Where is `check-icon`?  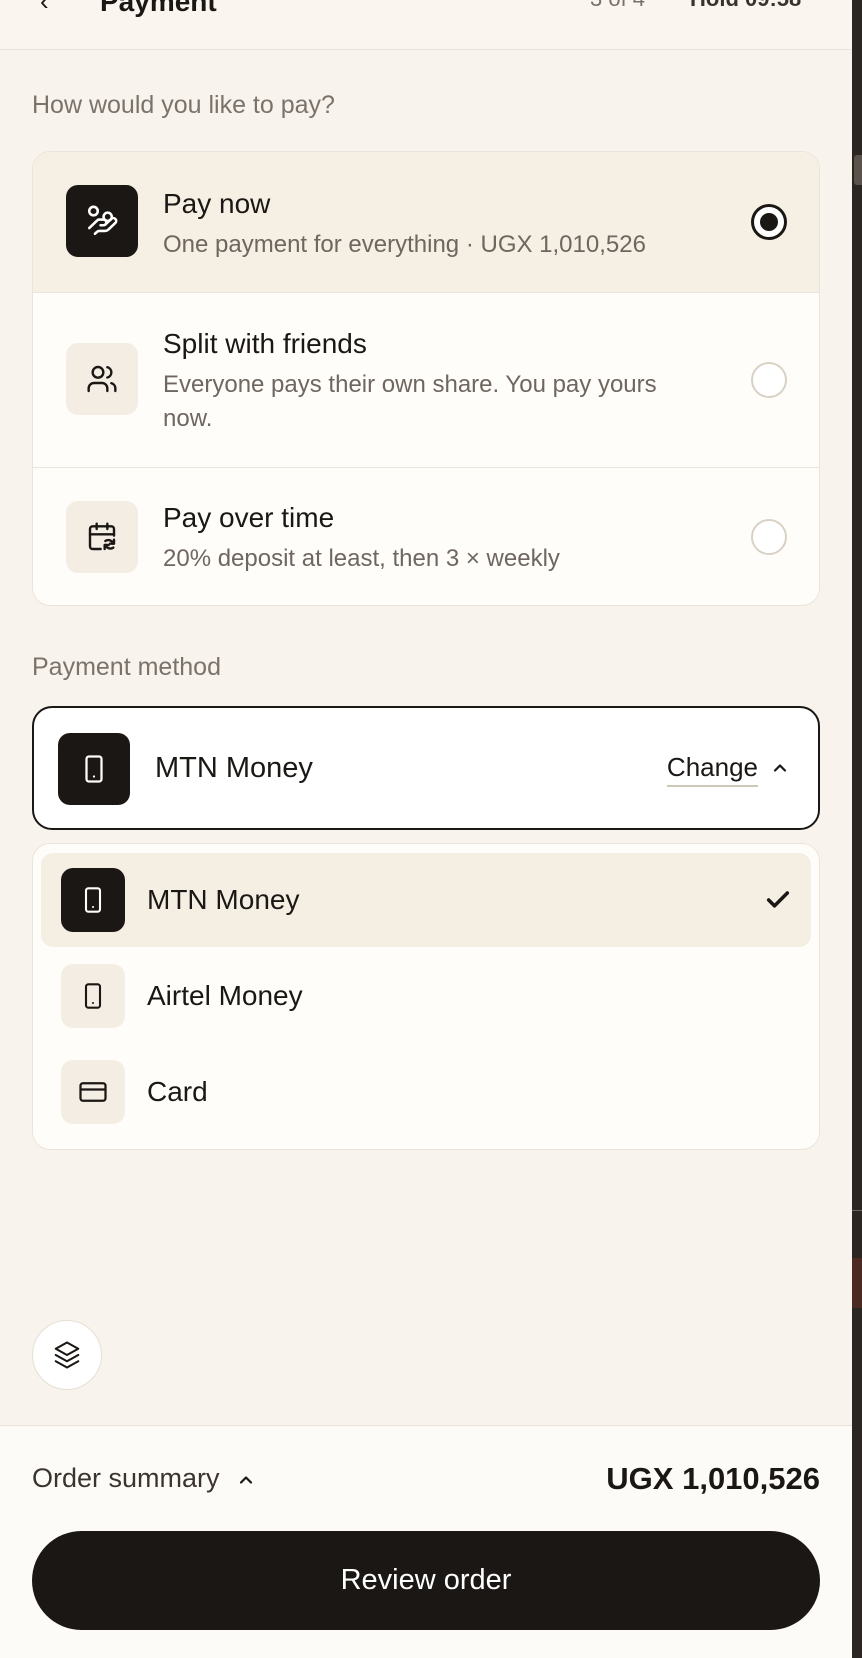
check-icon is located at coordinates (778, 899).